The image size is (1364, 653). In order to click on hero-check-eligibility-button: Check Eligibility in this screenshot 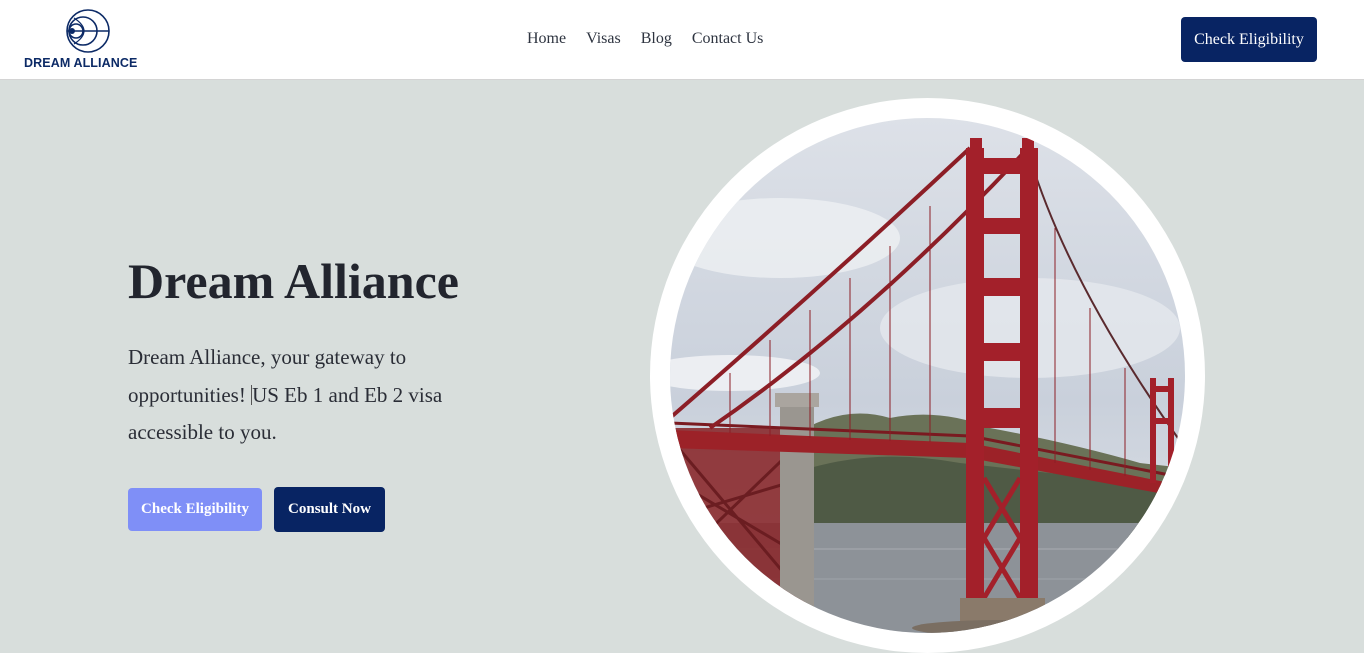, I will do `click(195, 509)`.